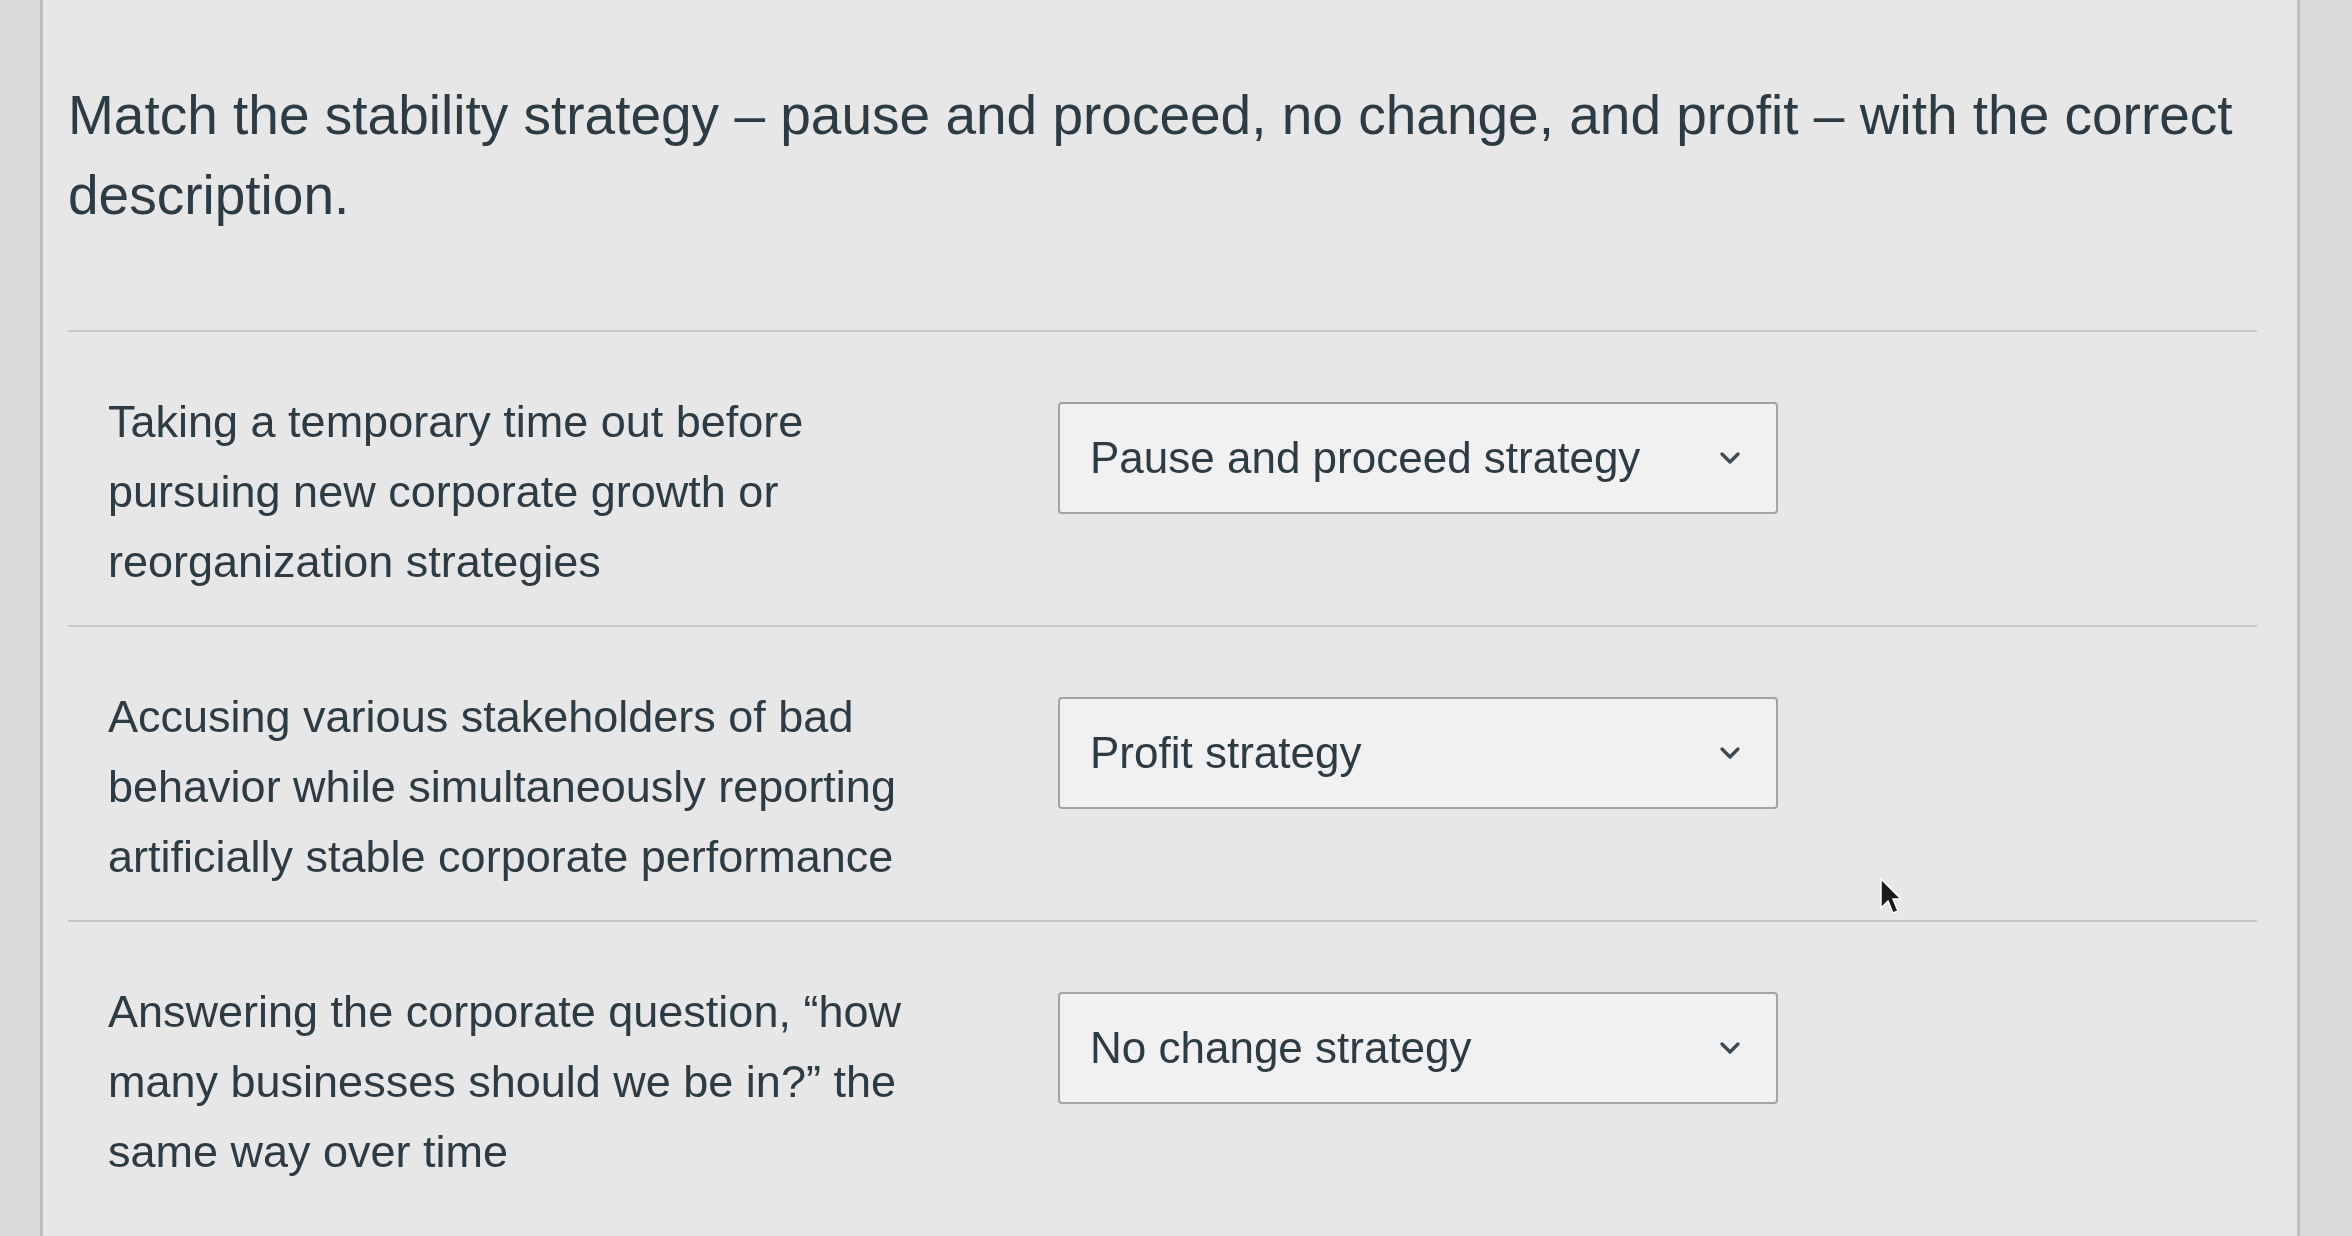 This screenshot has height=1236, width=2352. Describe the element at coordinates (1151, 155) in the screenshot. I see `question-text: Match the stability strategy – pause and proceed, no change, and profit – with the correct description.` at that location.